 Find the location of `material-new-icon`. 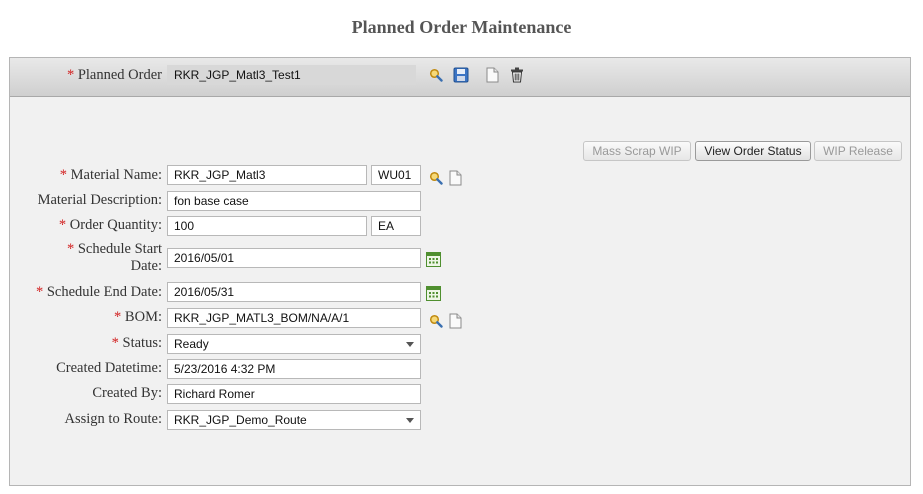

material-new-icon is located at coordinates (455, 178).